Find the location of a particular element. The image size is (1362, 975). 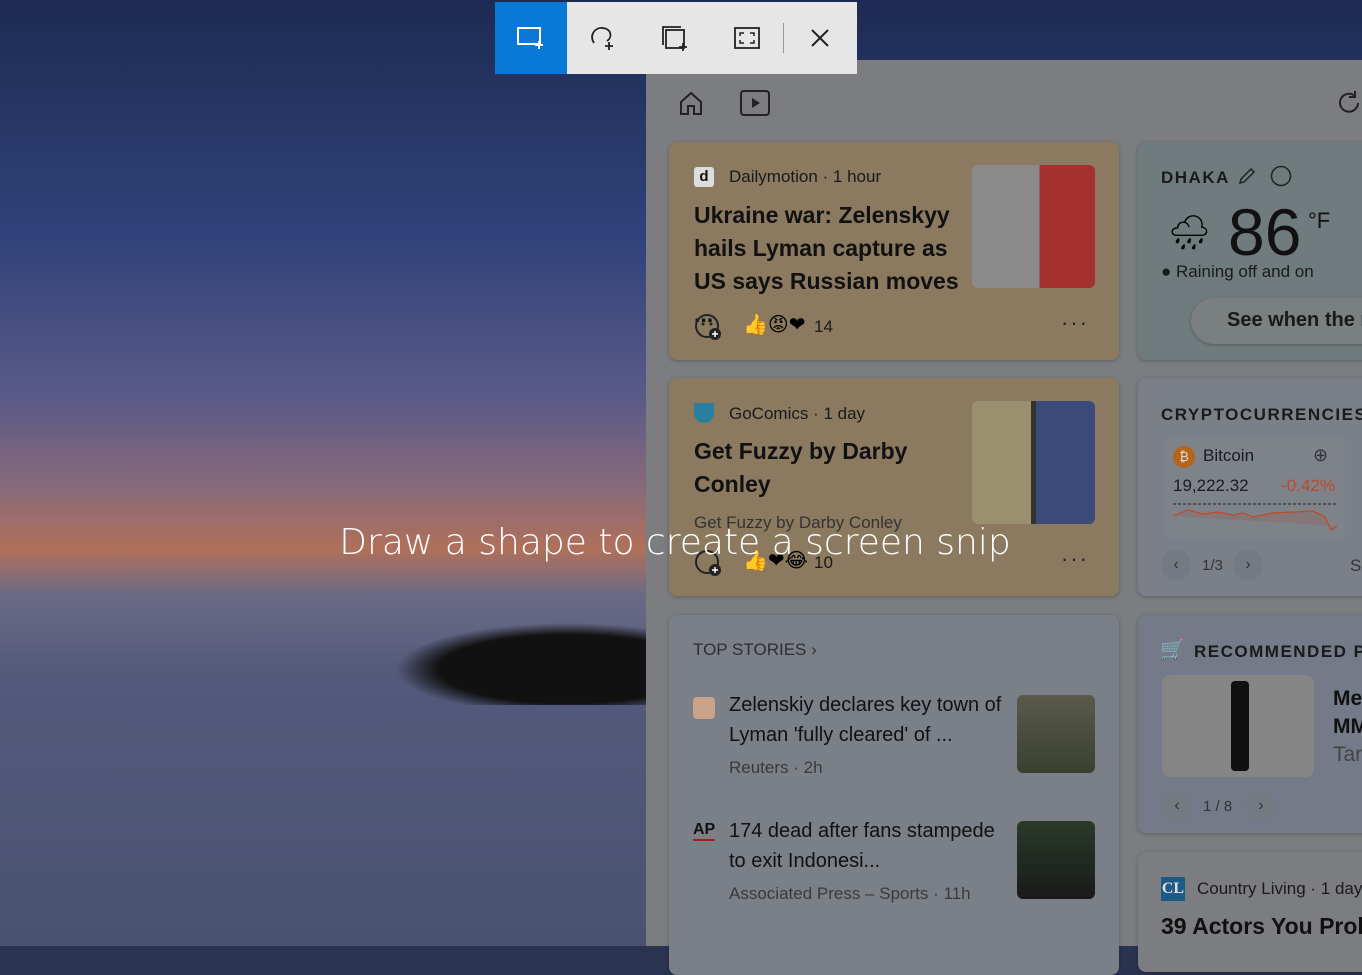

card-source: GoComics · 1 day is located at coordinates (797, 413).